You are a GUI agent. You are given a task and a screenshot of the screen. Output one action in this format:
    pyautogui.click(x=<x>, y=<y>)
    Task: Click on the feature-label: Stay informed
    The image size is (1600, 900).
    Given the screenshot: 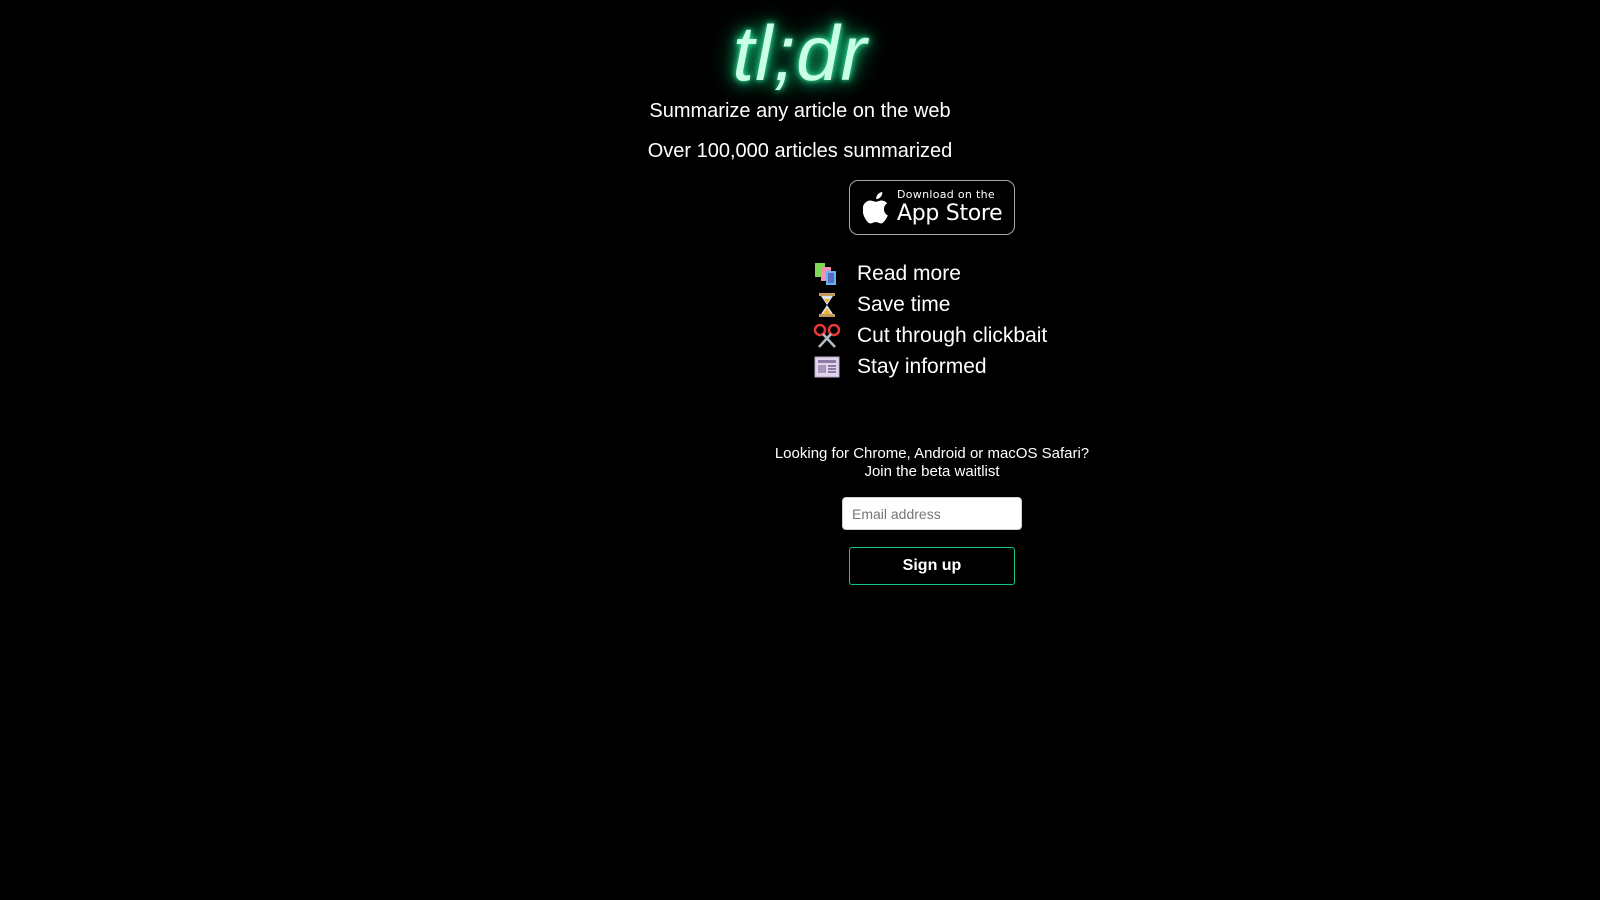 What is the action you would take?
    pyautogui.click(x=922, y=366)
    